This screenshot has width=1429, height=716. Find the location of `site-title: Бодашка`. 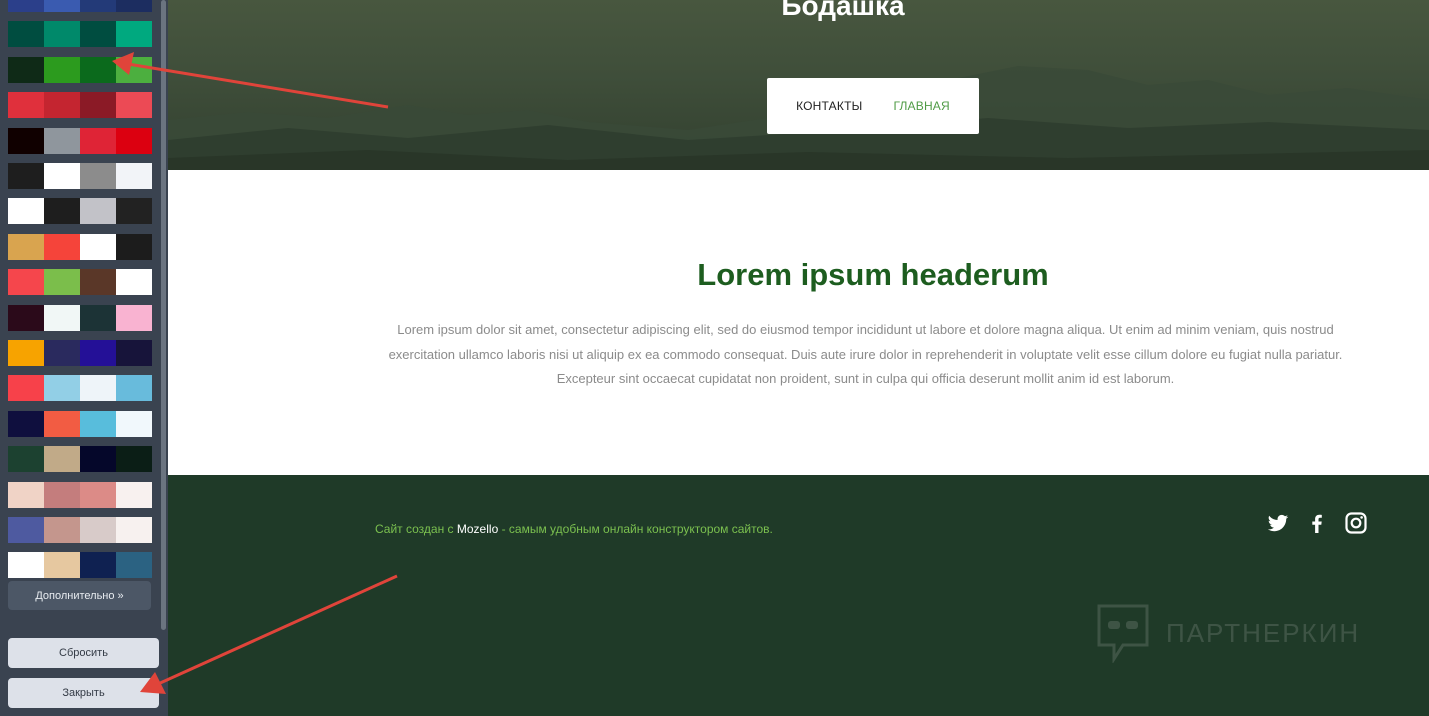

site-title: Бодашка is located at coordinates (843, 10).